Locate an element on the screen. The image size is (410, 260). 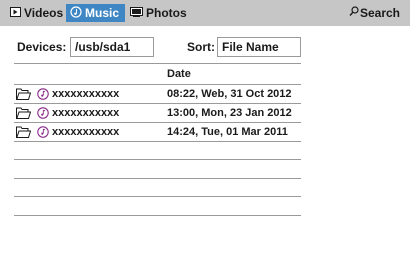
list-item: xxxxxxxxxxx 13:00, Mon, 23 Jan 2012 is located at coordinates (158, 113).